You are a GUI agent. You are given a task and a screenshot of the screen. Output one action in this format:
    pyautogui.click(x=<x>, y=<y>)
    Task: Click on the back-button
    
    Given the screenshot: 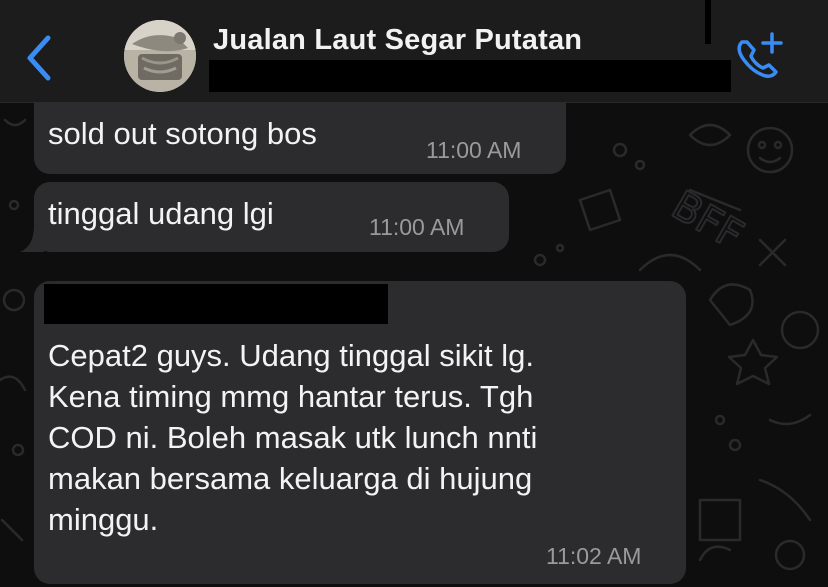 What is the action you would take?
    pyautogui.click(x=40, y=58)
    